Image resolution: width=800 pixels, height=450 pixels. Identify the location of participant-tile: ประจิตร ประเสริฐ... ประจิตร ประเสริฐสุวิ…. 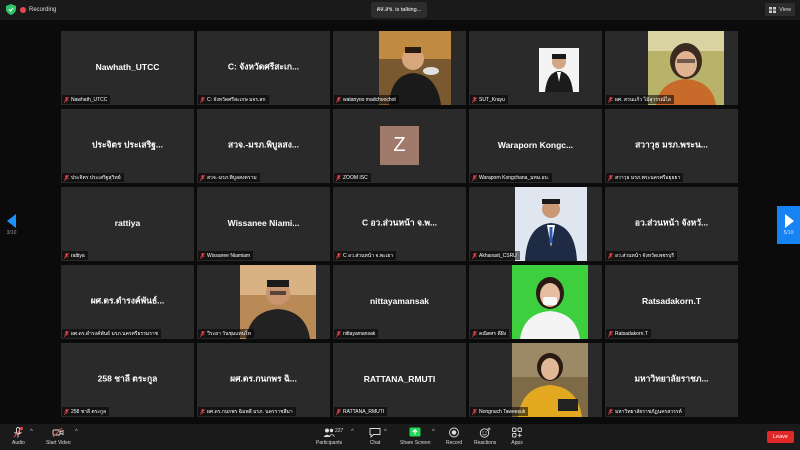
(127, 146).